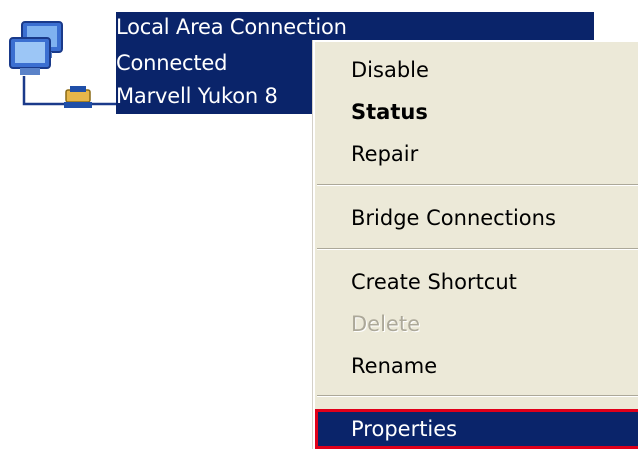 The image size is (638, 449). I want to click on menu-item-status: Status, so click(476, 112).